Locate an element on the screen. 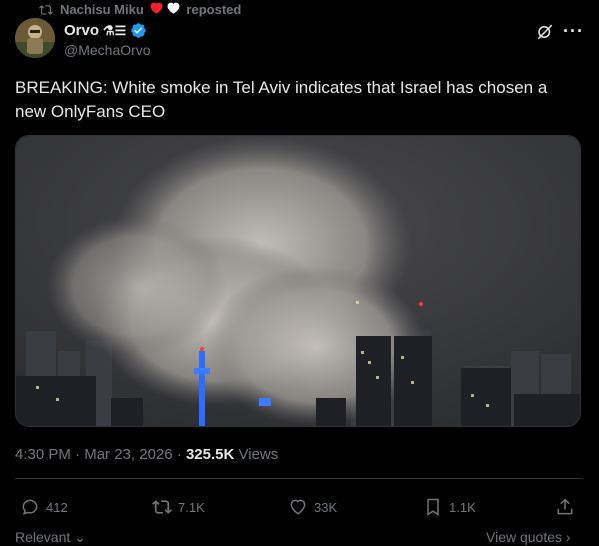 This screenshot has height=546, width=599. share-button is located at coordinates (565, 507).